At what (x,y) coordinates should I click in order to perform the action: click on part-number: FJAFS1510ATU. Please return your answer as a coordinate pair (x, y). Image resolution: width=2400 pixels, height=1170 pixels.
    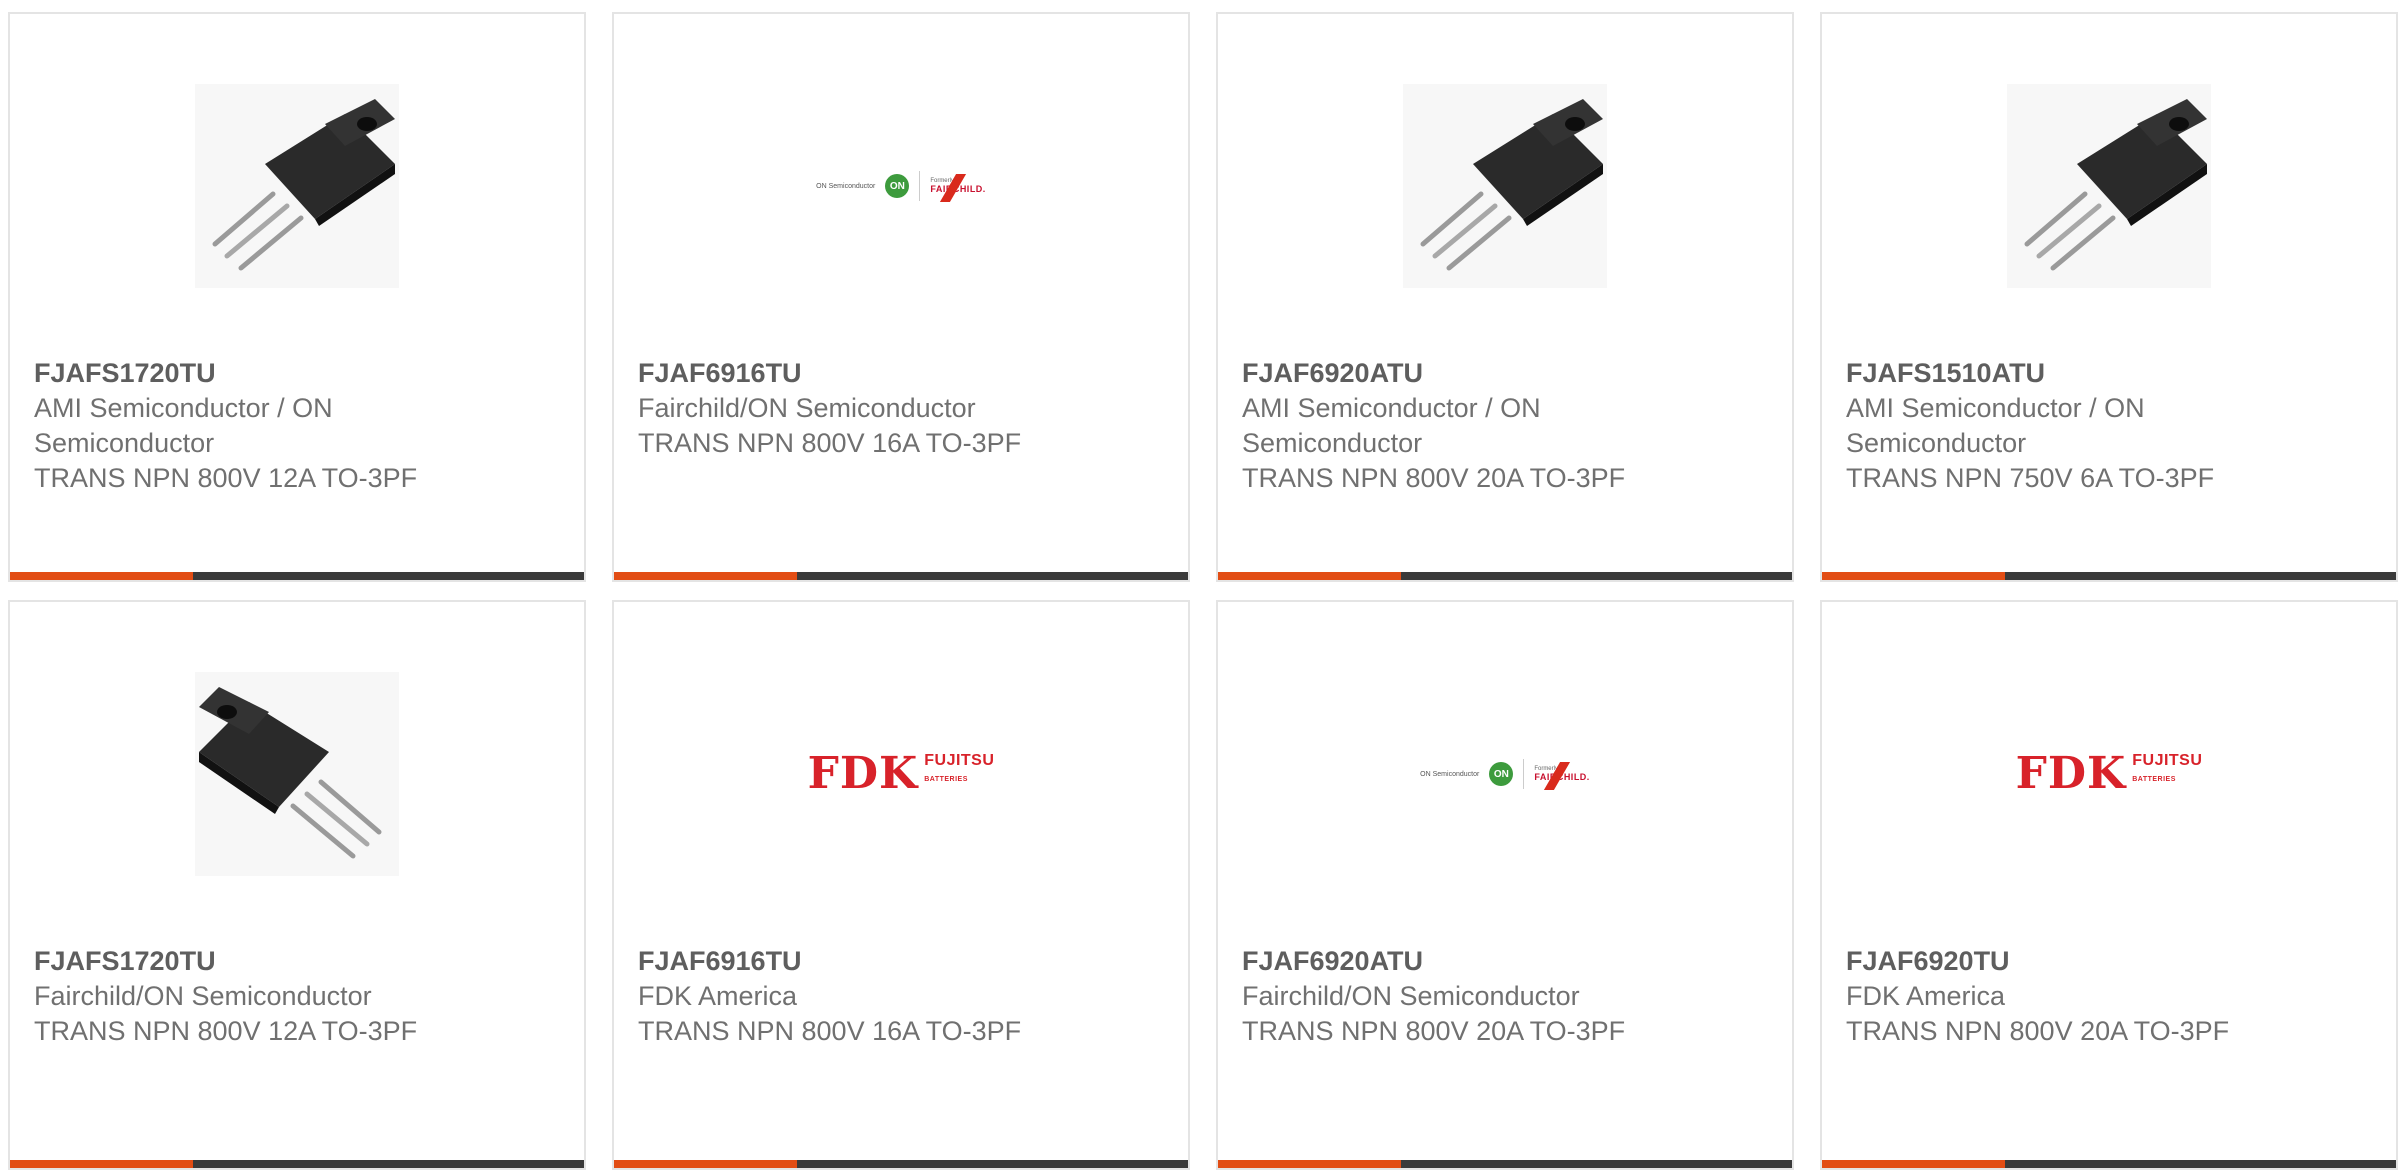
    Looking at the image, I should click on (2109, 373).